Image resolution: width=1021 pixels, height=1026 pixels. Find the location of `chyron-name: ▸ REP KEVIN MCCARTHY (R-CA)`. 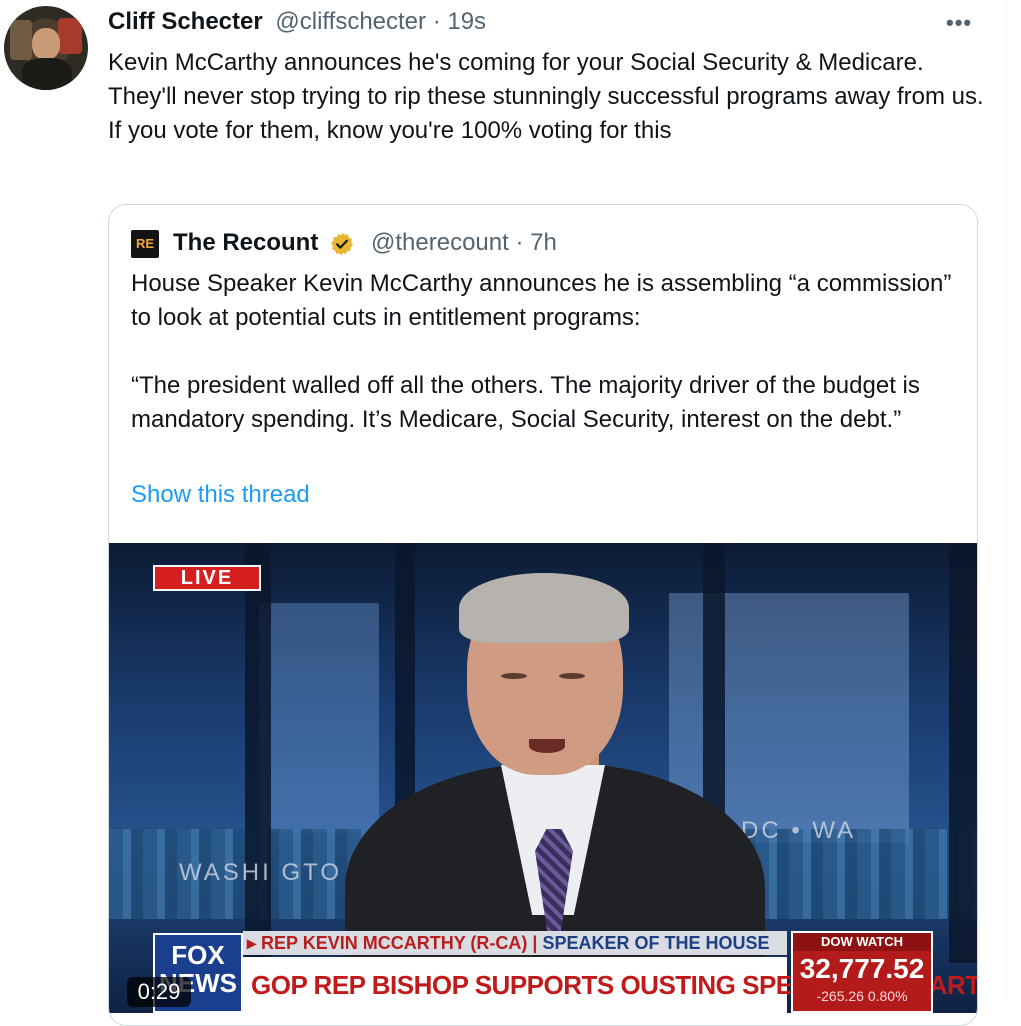

chyron-name: ▸ REP KEVIN MCCARTHY (R-CA) is located at coordinates (387, 943).